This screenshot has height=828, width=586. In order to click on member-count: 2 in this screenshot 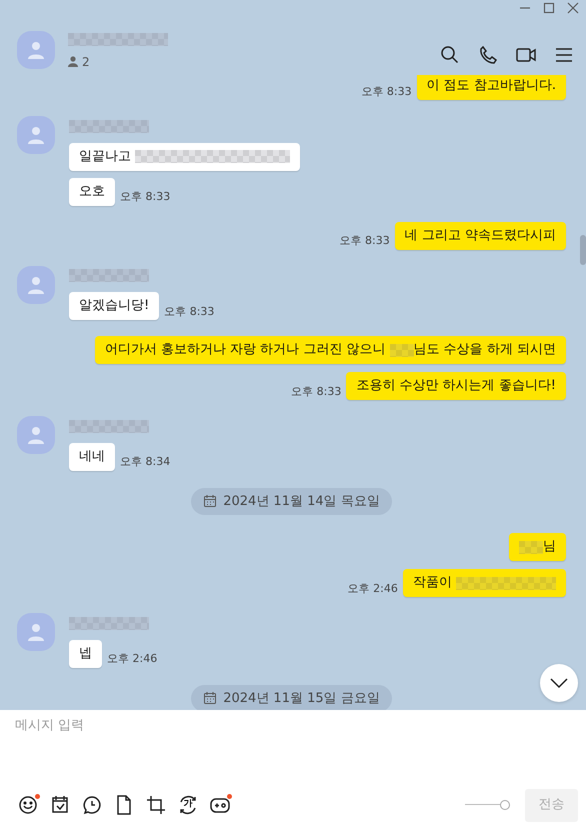, I will do `click(86, 62)`.